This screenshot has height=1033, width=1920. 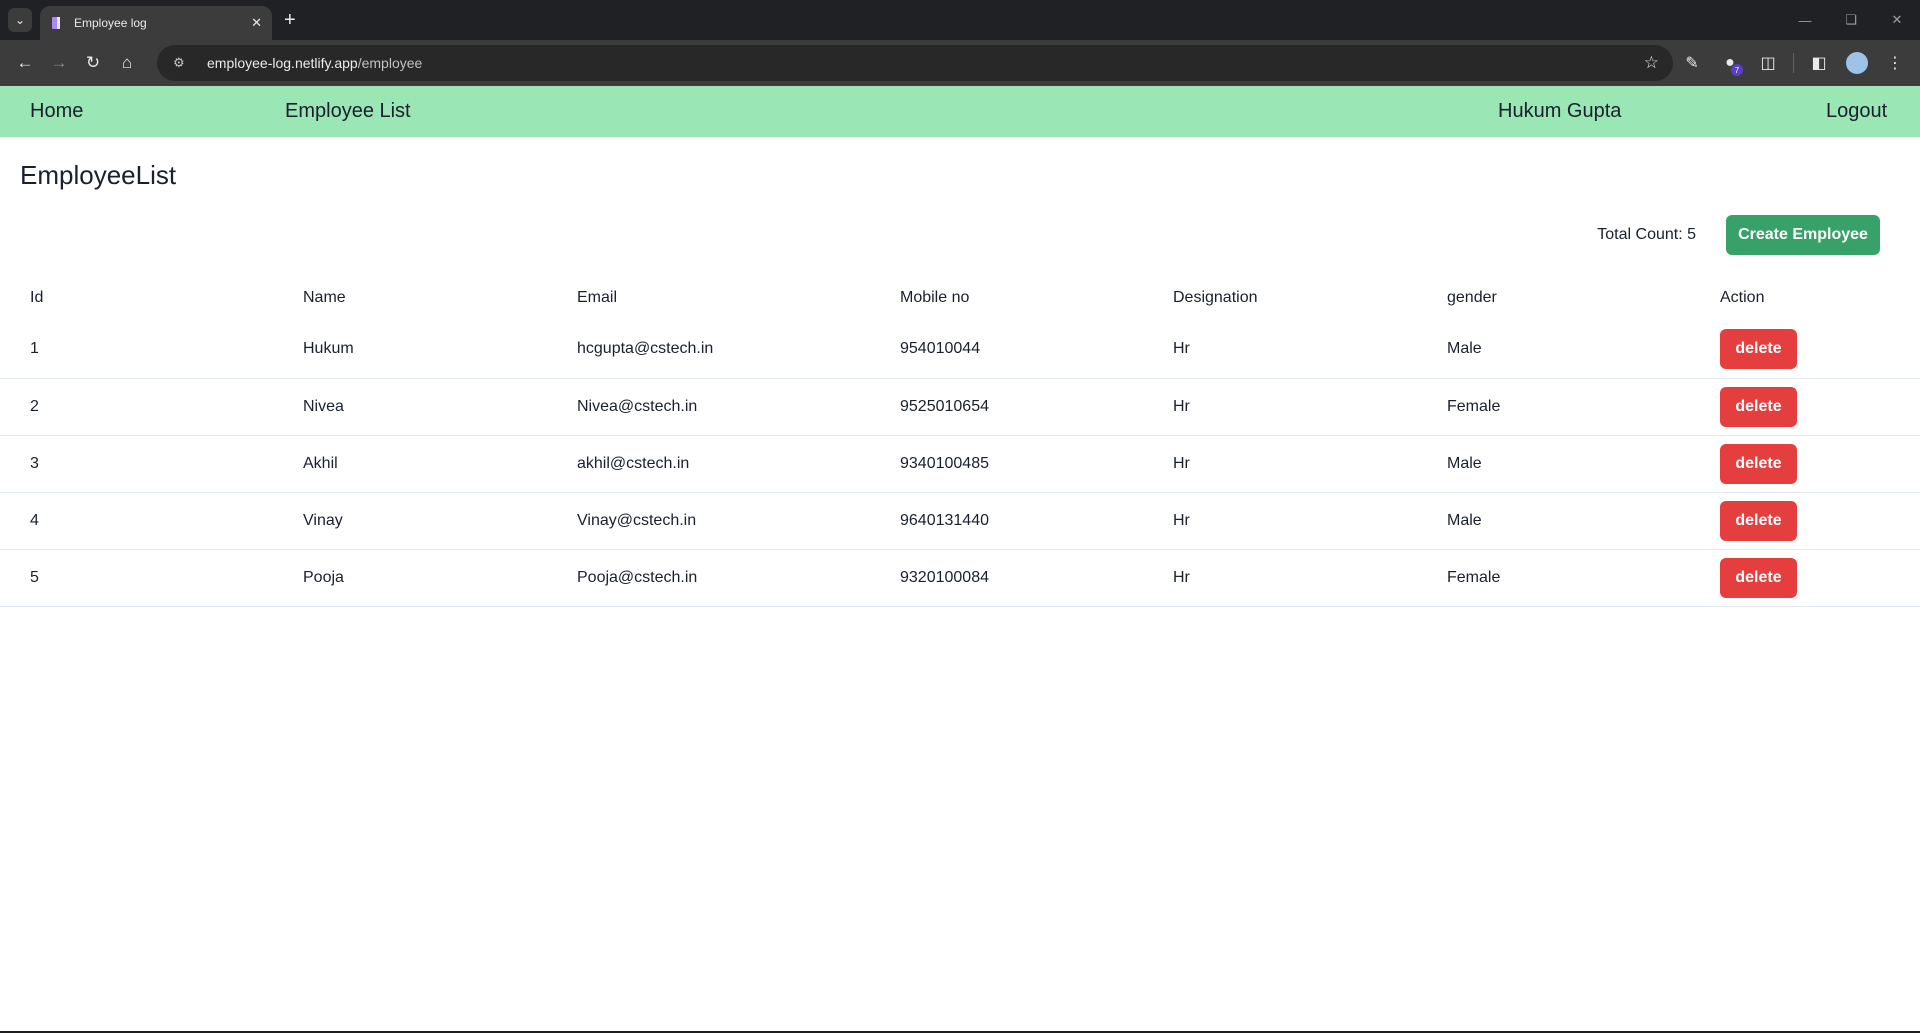 I want to click on cell-mobile: 9340100485, so click(x=1006, y=464).